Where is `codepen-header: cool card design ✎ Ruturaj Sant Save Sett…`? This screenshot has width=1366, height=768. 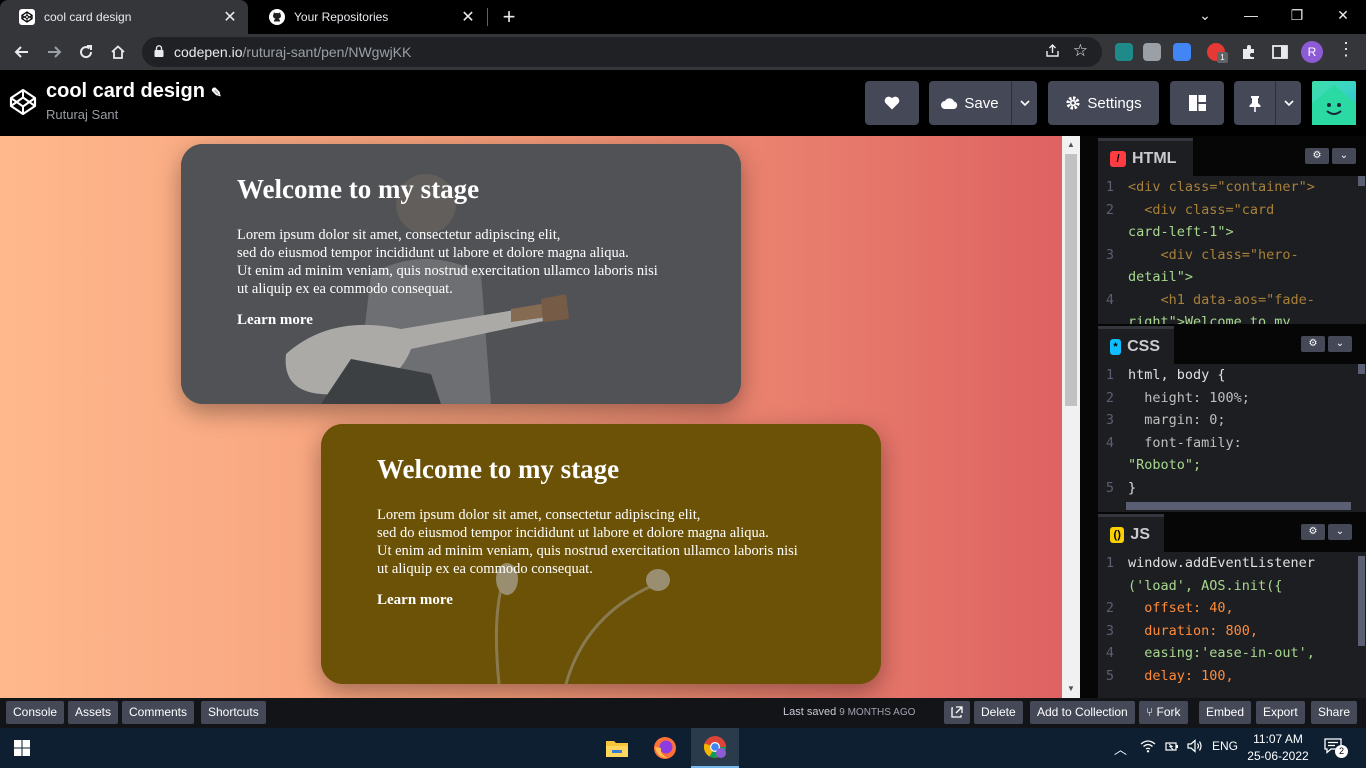 codepen-header: cool card design ✎ Ruturaj Sant Save Sett… is located at coordinates (683, 103).